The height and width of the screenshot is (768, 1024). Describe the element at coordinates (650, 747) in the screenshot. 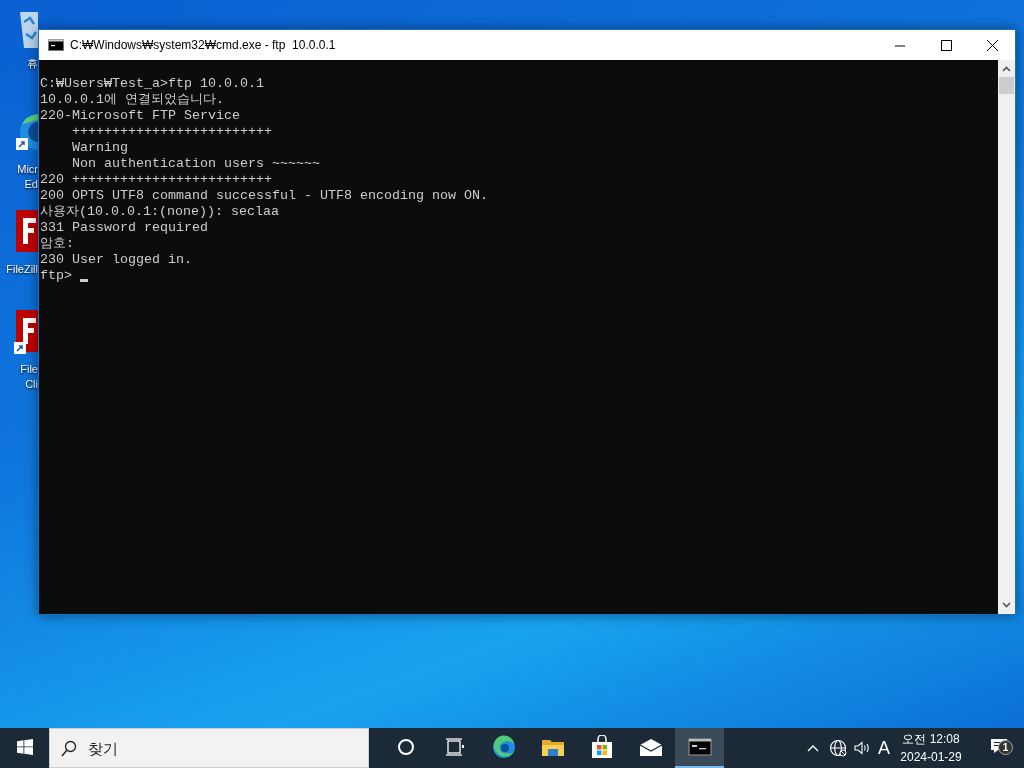

I see `envelope-icon` at that location.